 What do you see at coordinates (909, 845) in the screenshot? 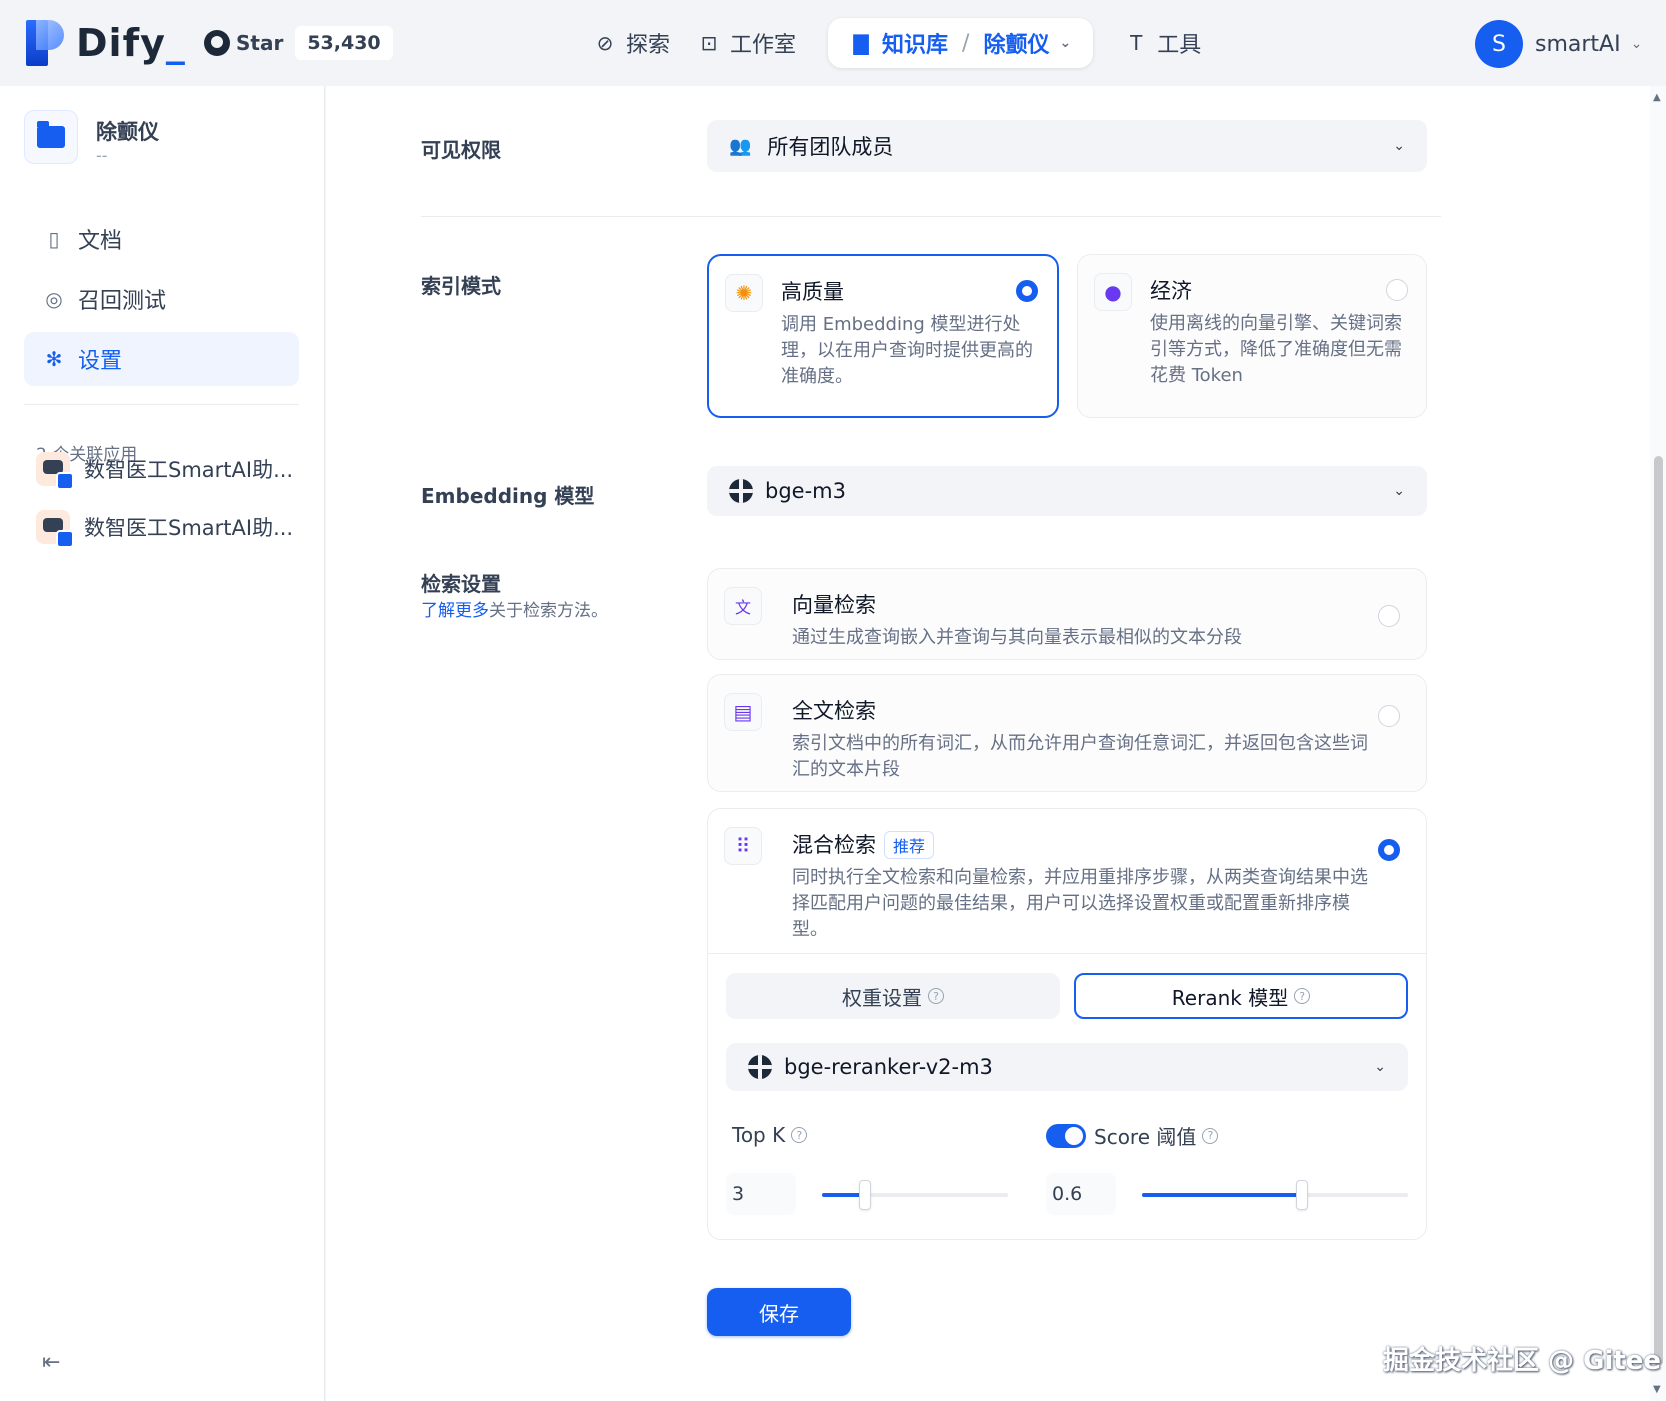
I see `recommended-badge: 推荐` at bounding box center [909, 845].